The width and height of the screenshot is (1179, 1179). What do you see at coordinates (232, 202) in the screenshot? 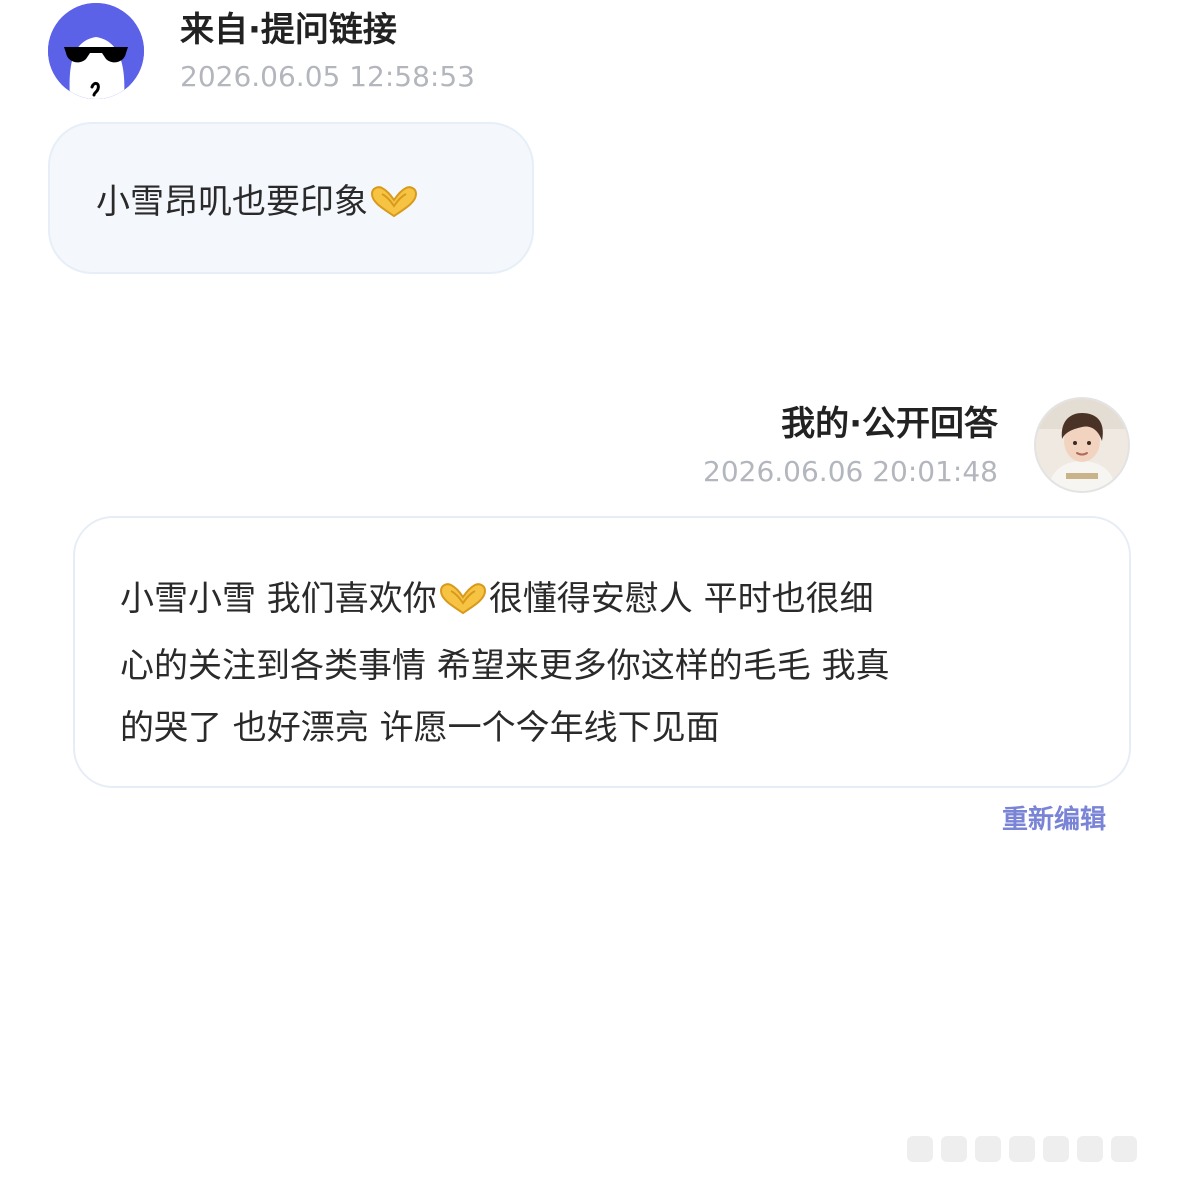
I see `question-text: 小雪昂叽也要印象` at bounding box center [232, 202].